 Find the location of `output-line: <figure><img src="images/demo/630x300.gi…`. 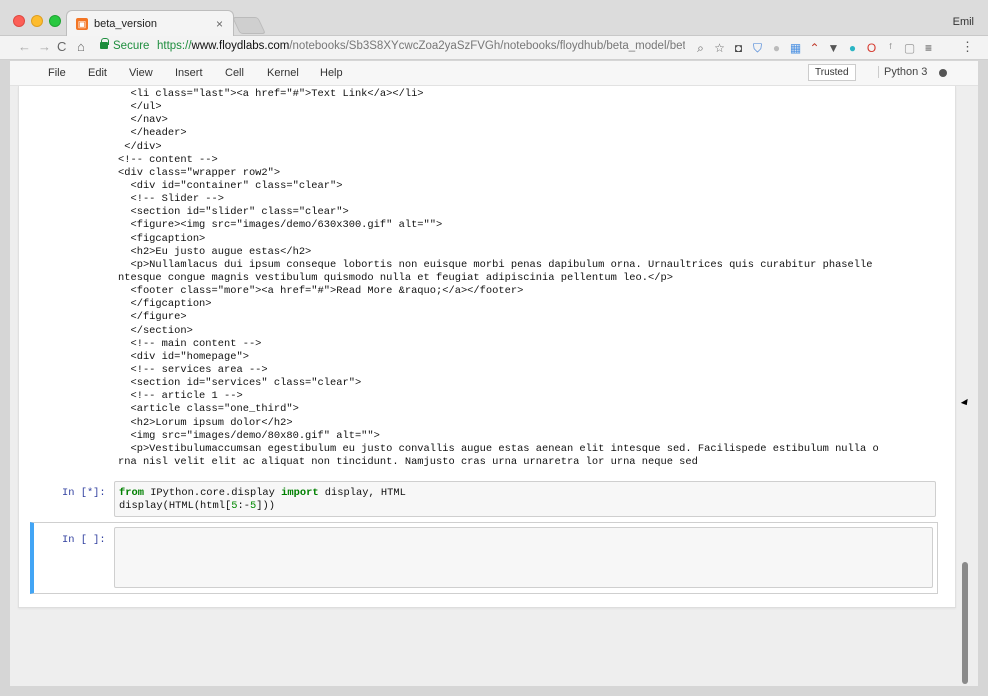

output-line: <figure><img src="images/demo/630x300.gi… is located at coordinates (280, 225).